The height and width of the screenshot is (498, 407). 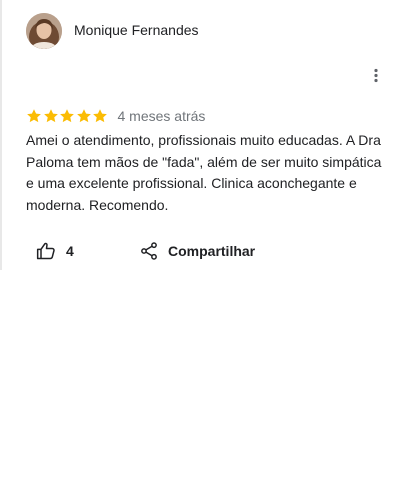 I want to click on share-button: Compartilhar, so click(x=197, y=251).